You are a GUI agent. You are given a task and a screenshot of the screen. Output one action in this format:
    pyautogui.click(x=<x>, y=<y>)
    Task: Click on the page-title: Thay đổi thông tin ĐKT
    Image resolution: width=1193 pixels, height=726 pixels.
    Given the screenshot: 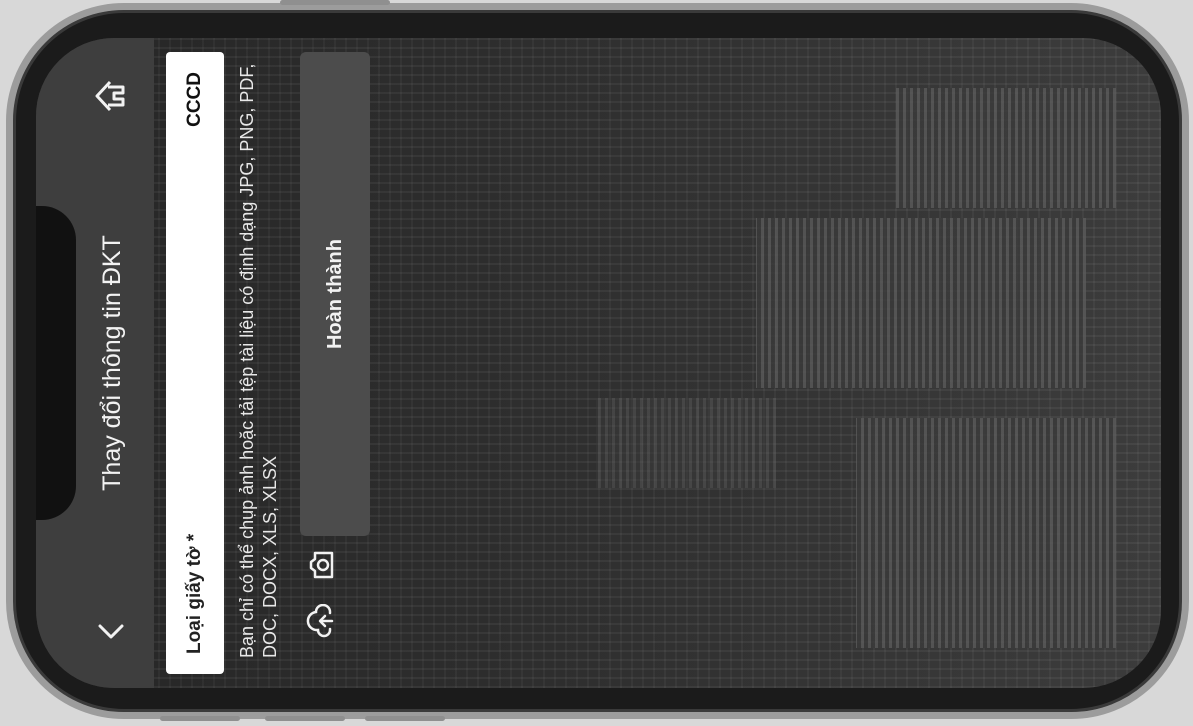 What is the action you would take?
    pyautogui.click(x=112, y=363)
    